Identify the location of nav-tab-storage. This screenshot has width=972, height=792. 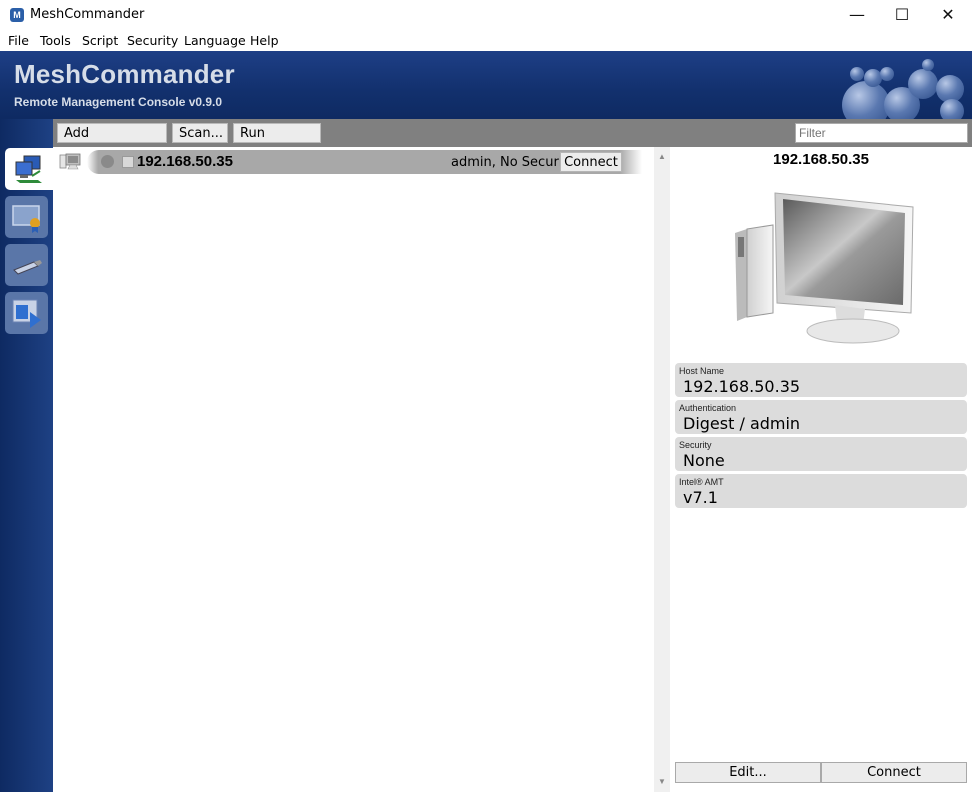
(26, 313).